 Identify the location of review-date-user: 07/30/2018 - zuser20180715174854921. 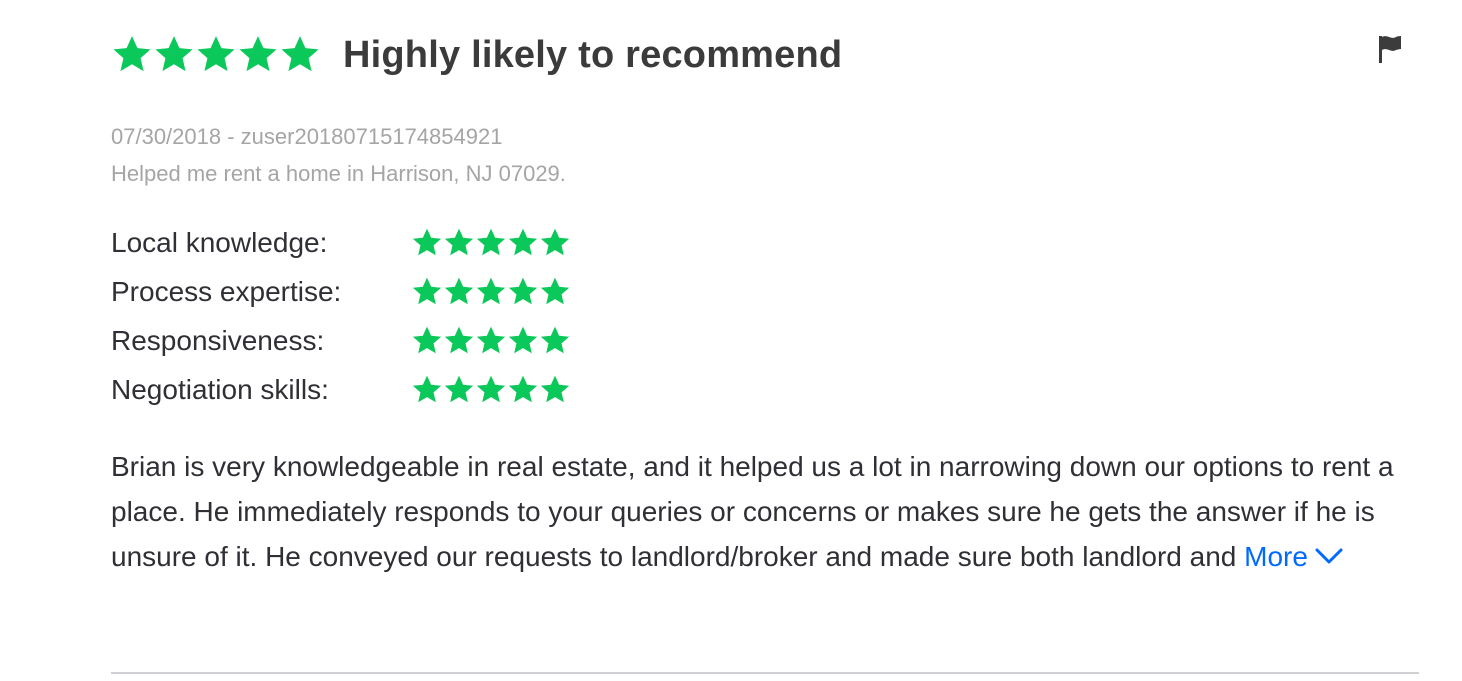
(307, 136).